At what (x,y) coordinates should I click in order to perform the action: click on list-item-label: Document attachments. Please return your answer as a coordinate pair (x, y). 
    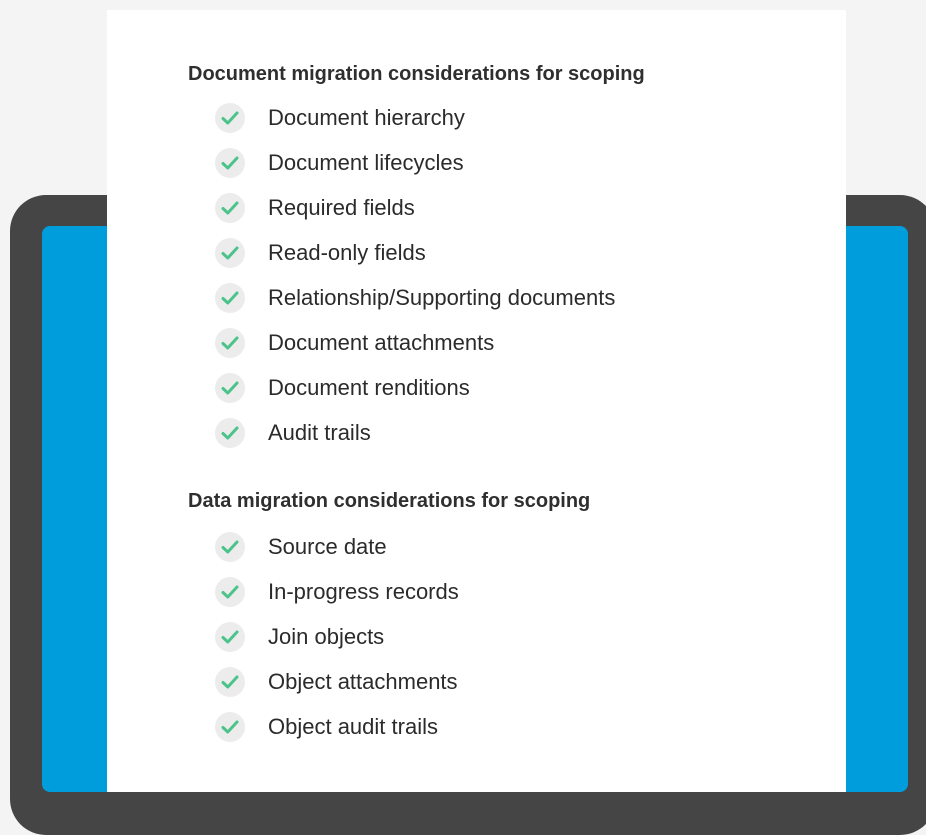
    Looking at the image, I should click on (381, 342).